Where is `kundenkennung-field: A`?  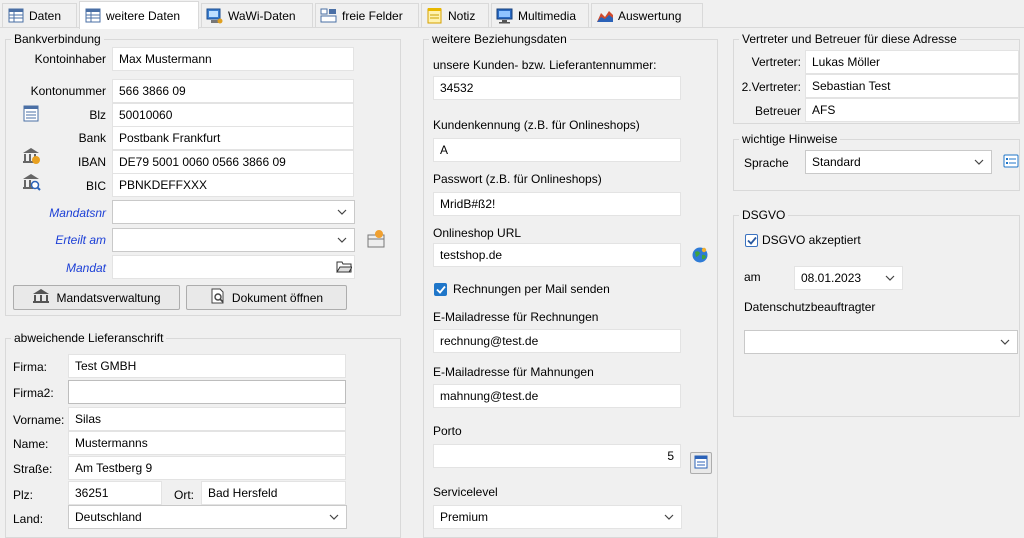 kundenkennung-field: A is located at coordinates (557, 150).